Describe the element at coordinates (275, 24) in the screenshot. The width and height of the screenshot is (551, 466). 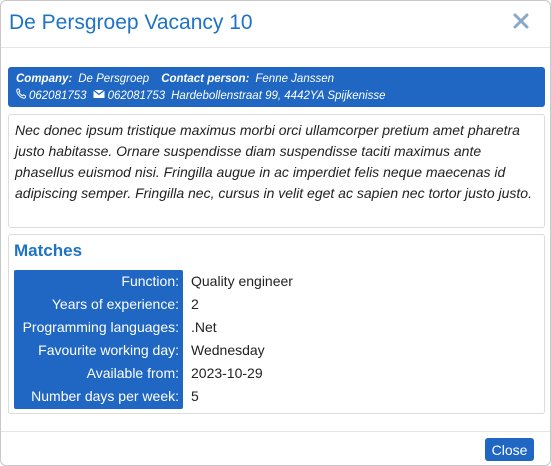
I see `modal-header: De Persgroep Vacancy 10` at that location.